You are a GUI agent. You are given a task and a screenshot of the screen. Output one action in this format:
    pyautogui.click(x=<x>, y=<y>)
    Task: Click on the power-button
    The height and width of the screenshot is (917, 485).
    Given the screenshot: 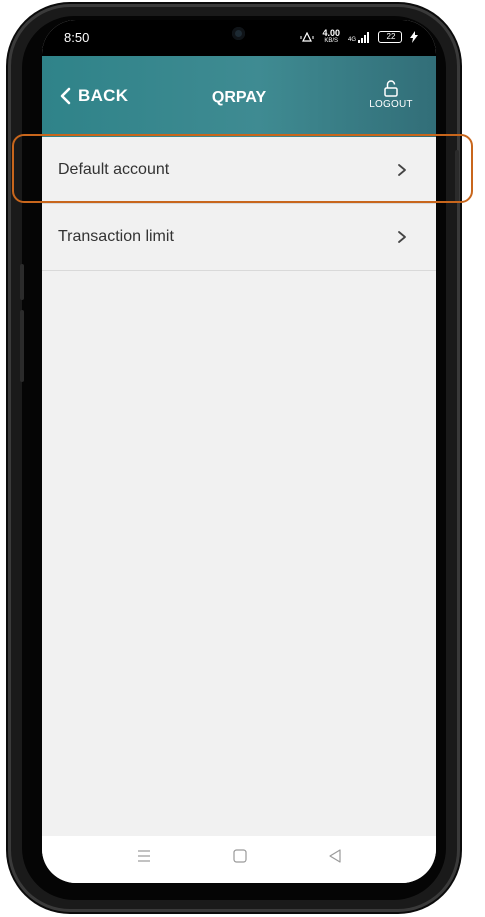 What is the action you would take?
    pyautogui.click(x=457, y=176)
    